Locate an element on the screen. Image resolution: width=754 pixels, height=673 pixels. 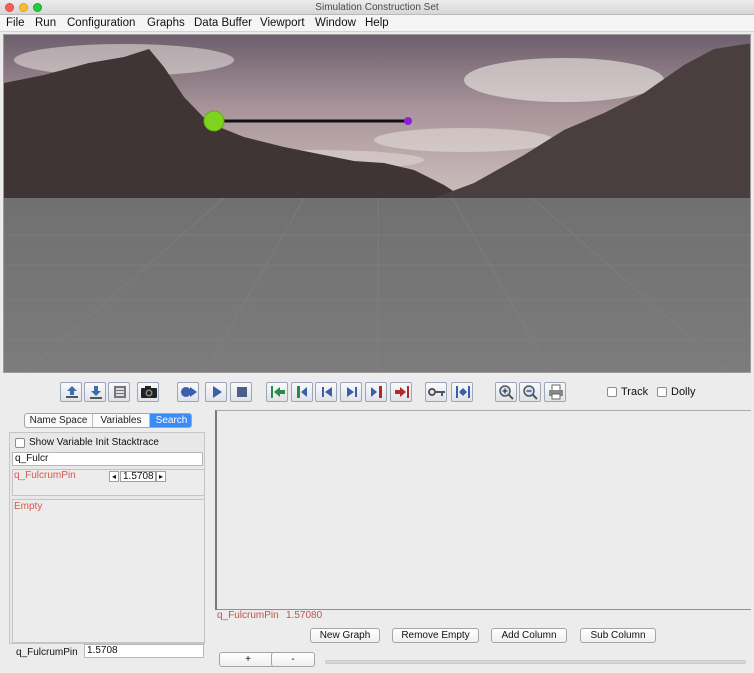
pendulum-mass is located at coordinates (408, 121).